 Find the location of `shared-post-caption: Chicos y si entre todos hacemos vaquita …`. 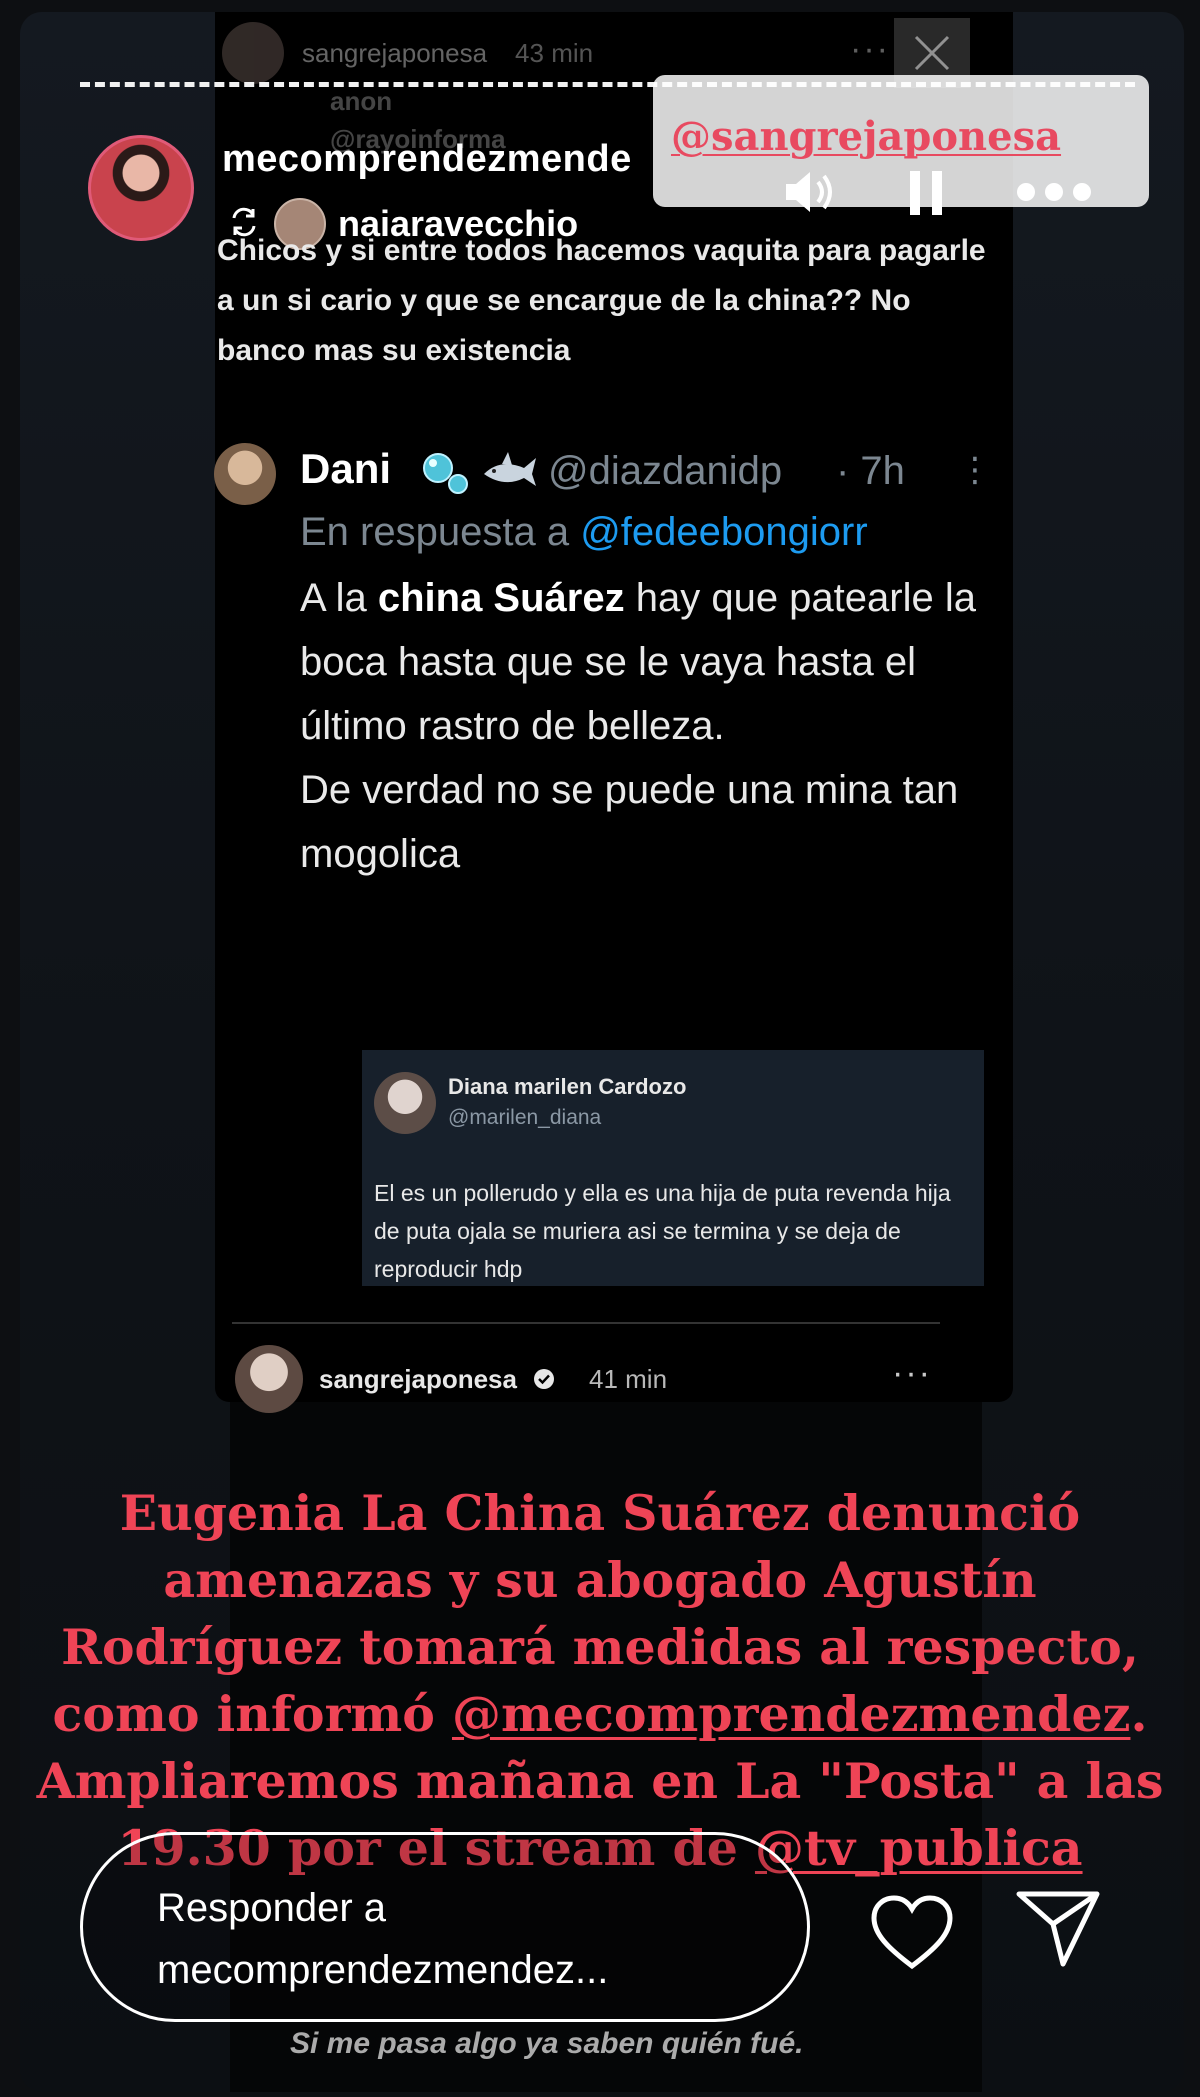

shared-post-caption: Chicos y si entre todos hacemos vaquita … is located at coordinates (601, 300).